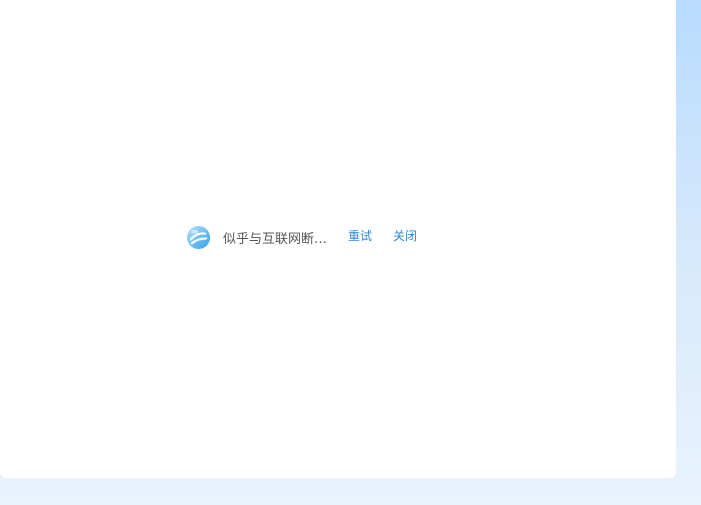  Describe the element at coordinates (360, 235) in the screenshot. I see `retry-link: 重试` at that location.